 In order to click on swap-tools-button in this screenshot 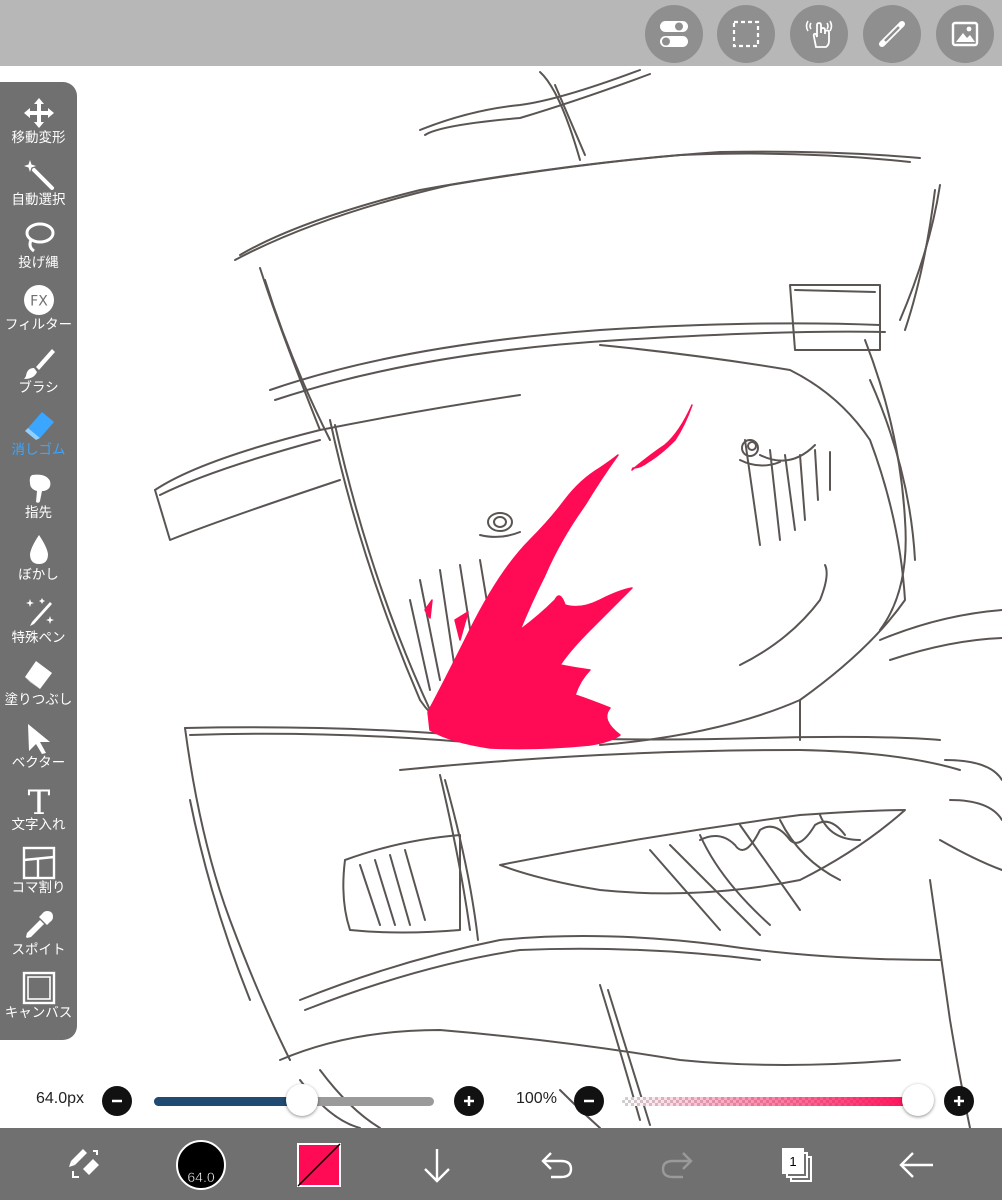, I will do `click(83, 1165)`.